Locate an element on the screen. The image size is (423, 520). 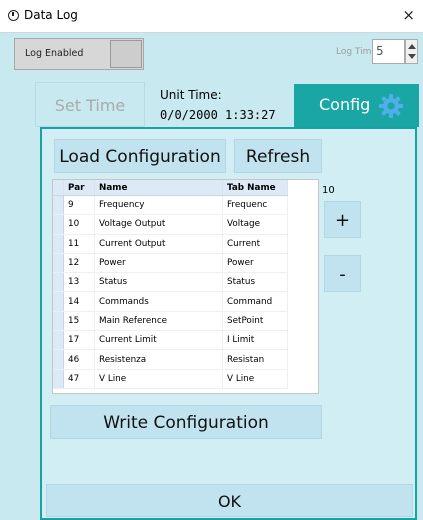
table-row: 13 Status Status is located at coordinates (170, 282).